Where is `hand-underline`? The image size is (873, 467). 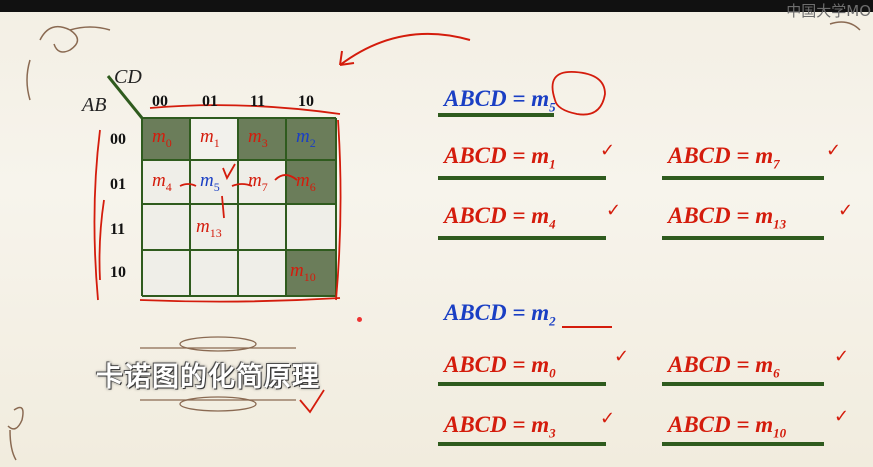 hand-underline is located at coordinates (587, 327).